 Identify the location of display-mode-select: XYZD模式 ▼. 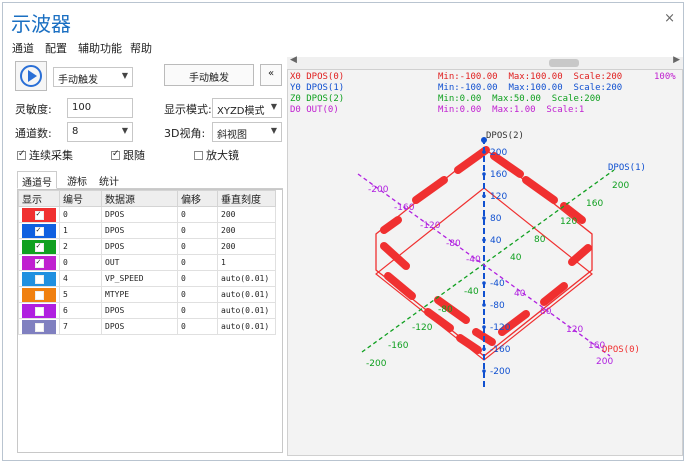
(247, 108).